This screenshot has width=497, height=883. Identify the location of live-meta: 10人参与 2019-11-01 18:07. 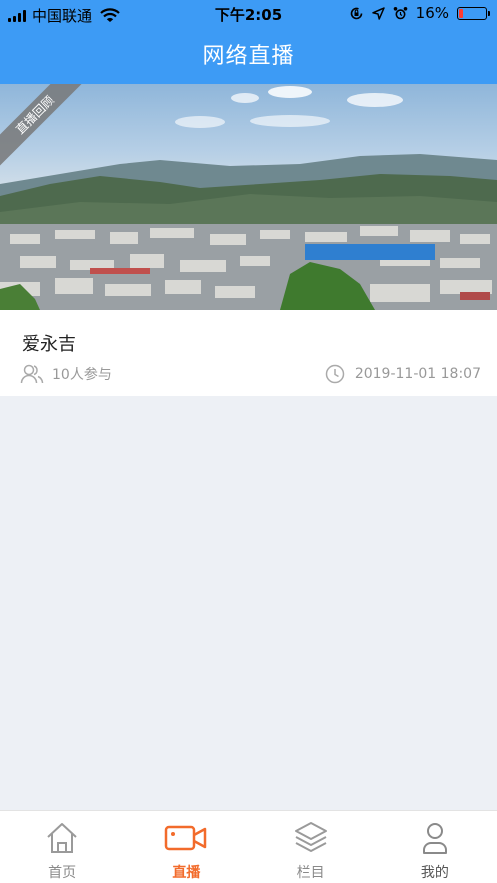
(248, 374).